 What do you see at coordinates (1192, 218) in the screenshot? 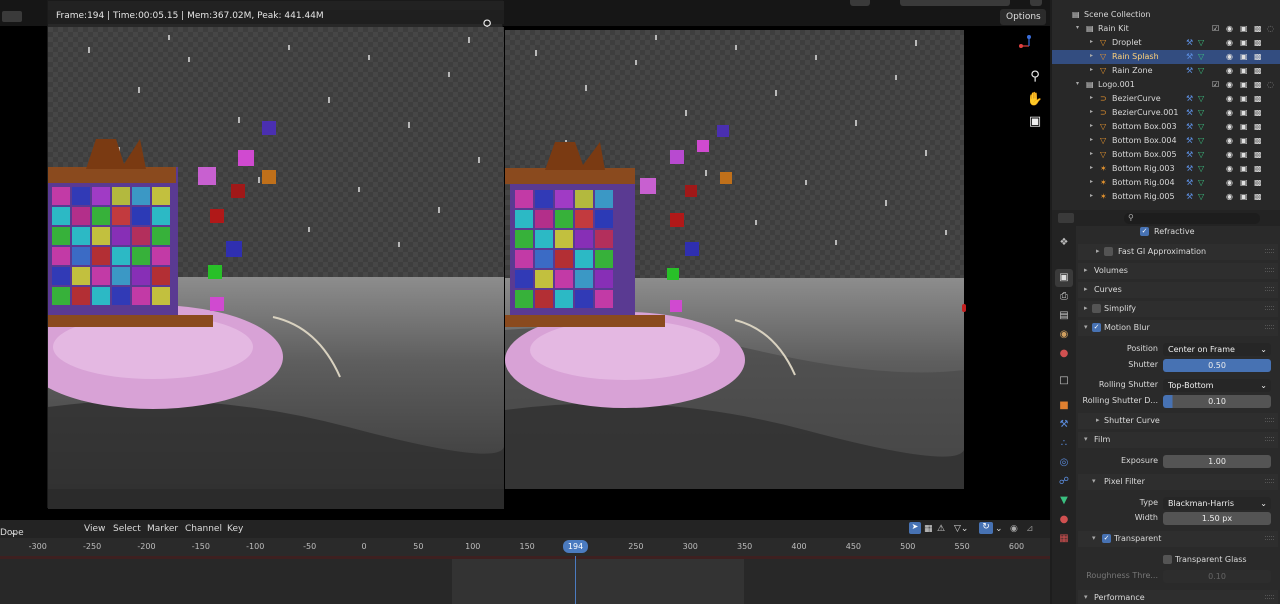
I see `properties-search-field: ⚲` at bounding box center [1192, 218].